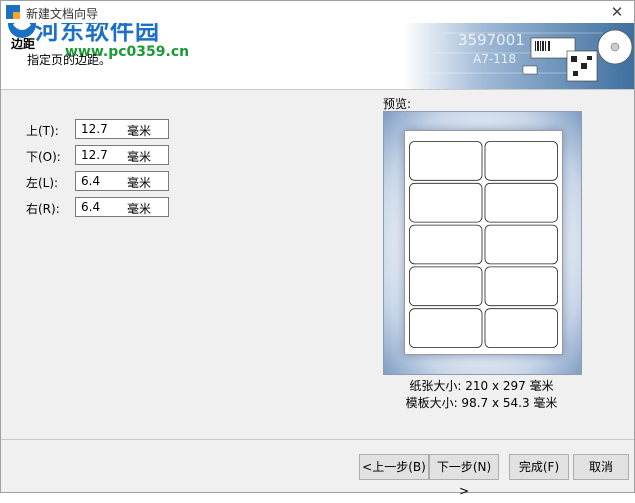 The width and height of the screenshot is (635, 503). I want to click on top-margin-value: 12.7, so click(94, 129).